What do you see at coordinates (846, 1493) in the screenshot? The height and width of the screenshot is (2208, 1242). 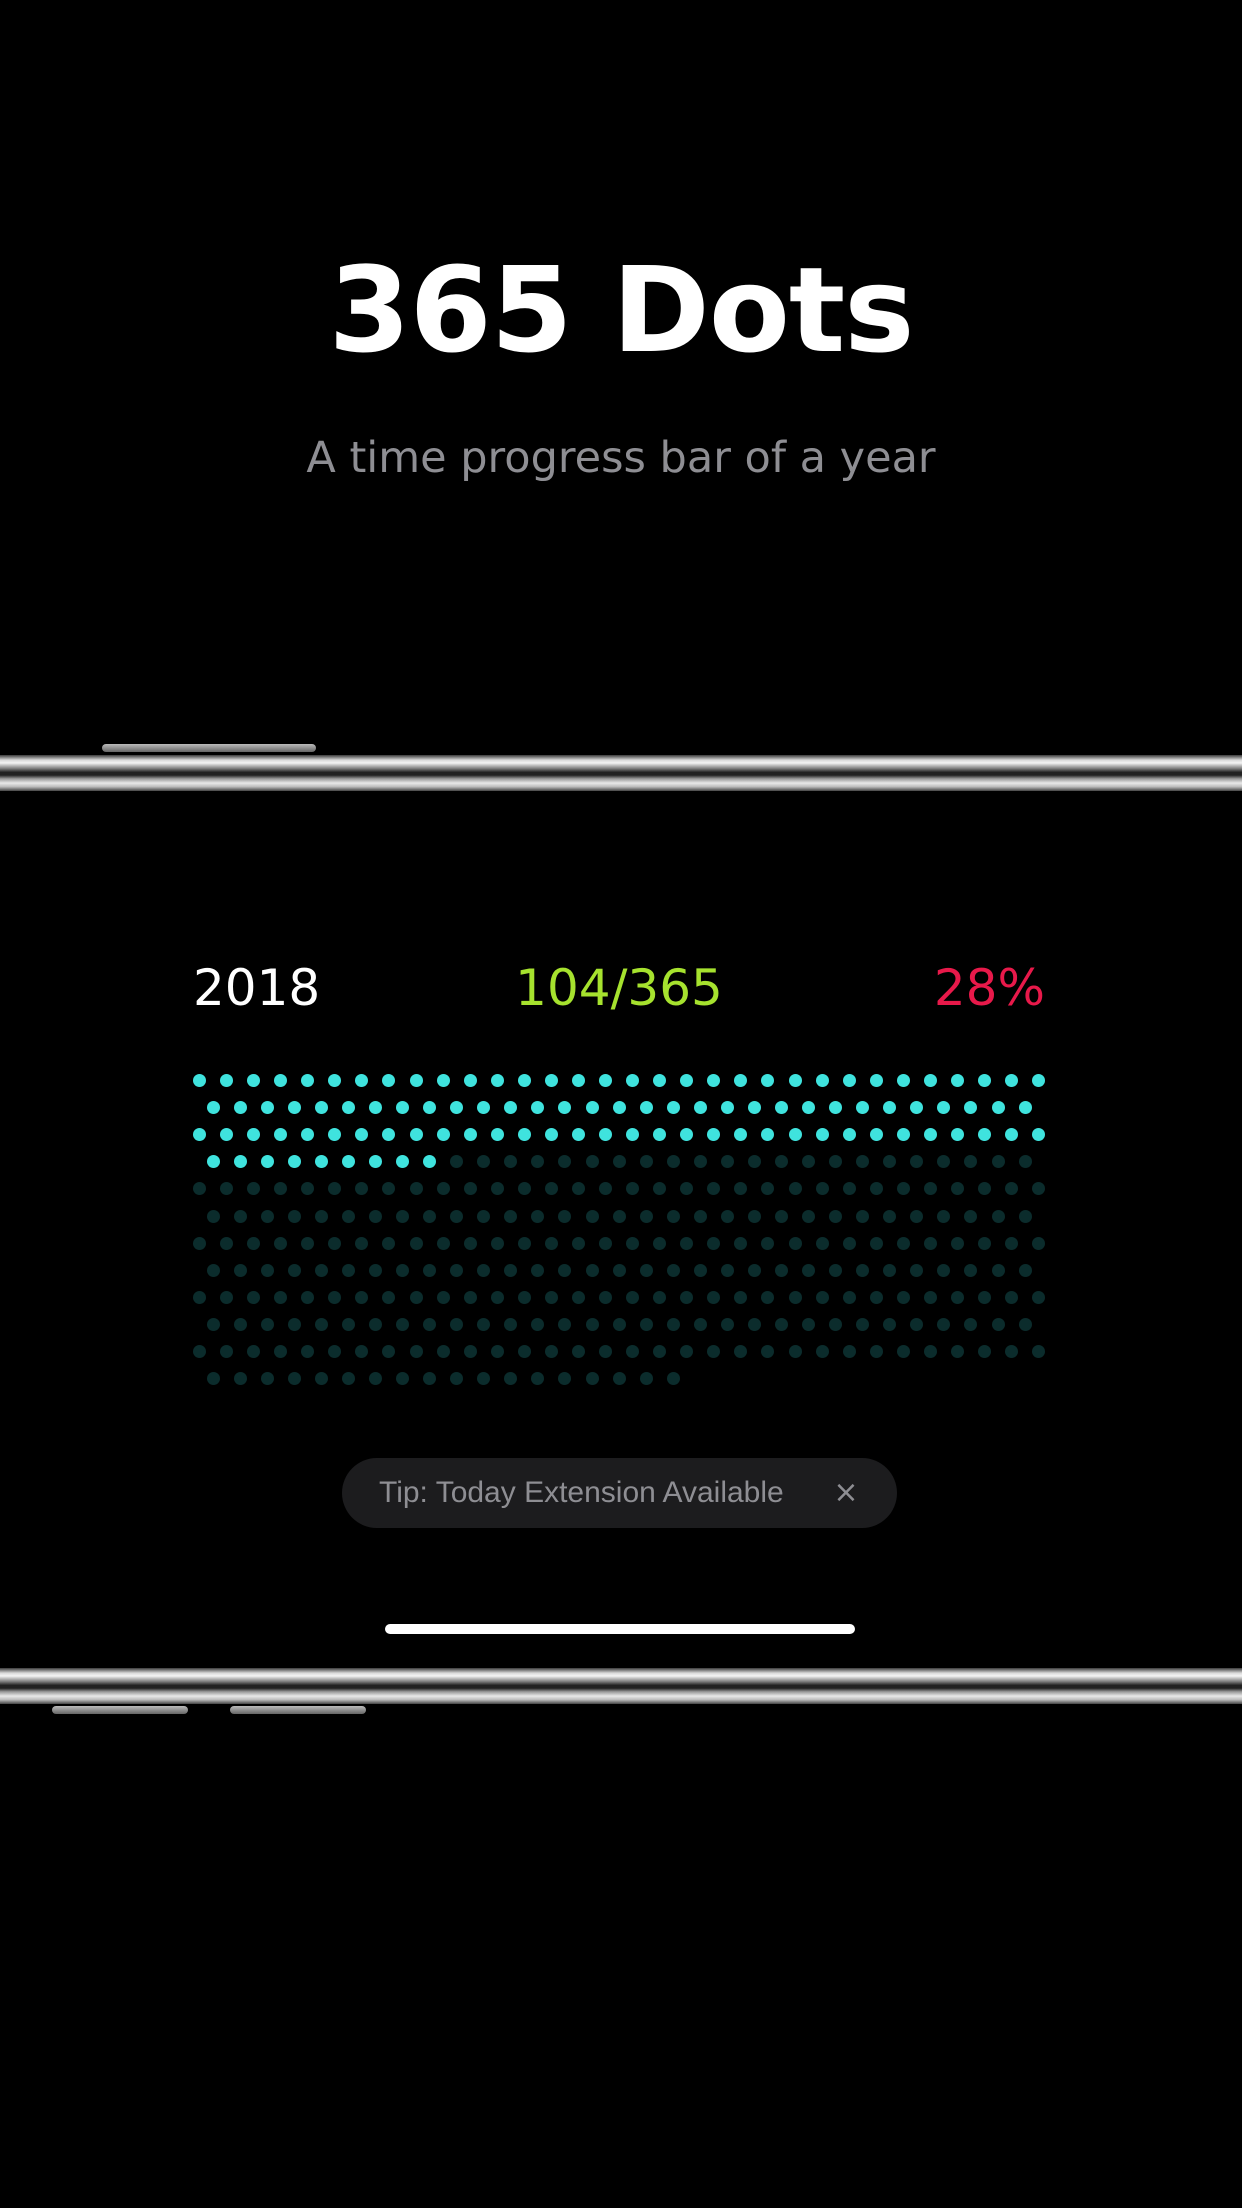 I see `close-icon: ×` at bounding box center [846, 1493].